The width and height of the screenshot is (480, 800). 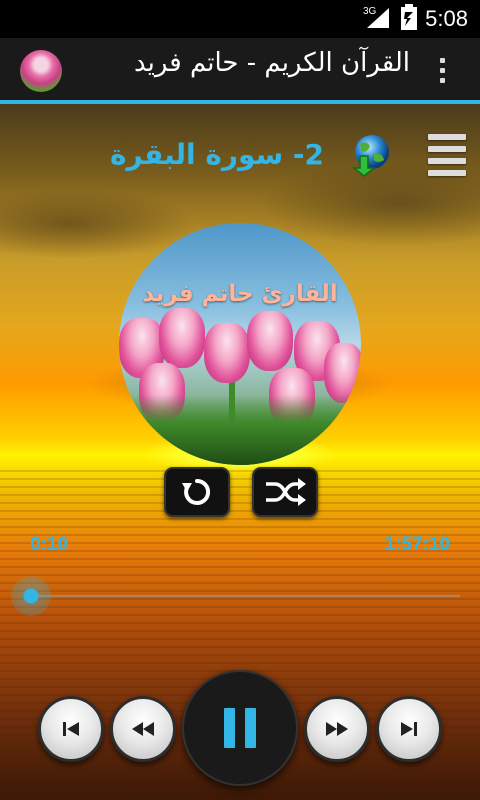 I want to click on shuffle-icon, so click(x=286, y=492).